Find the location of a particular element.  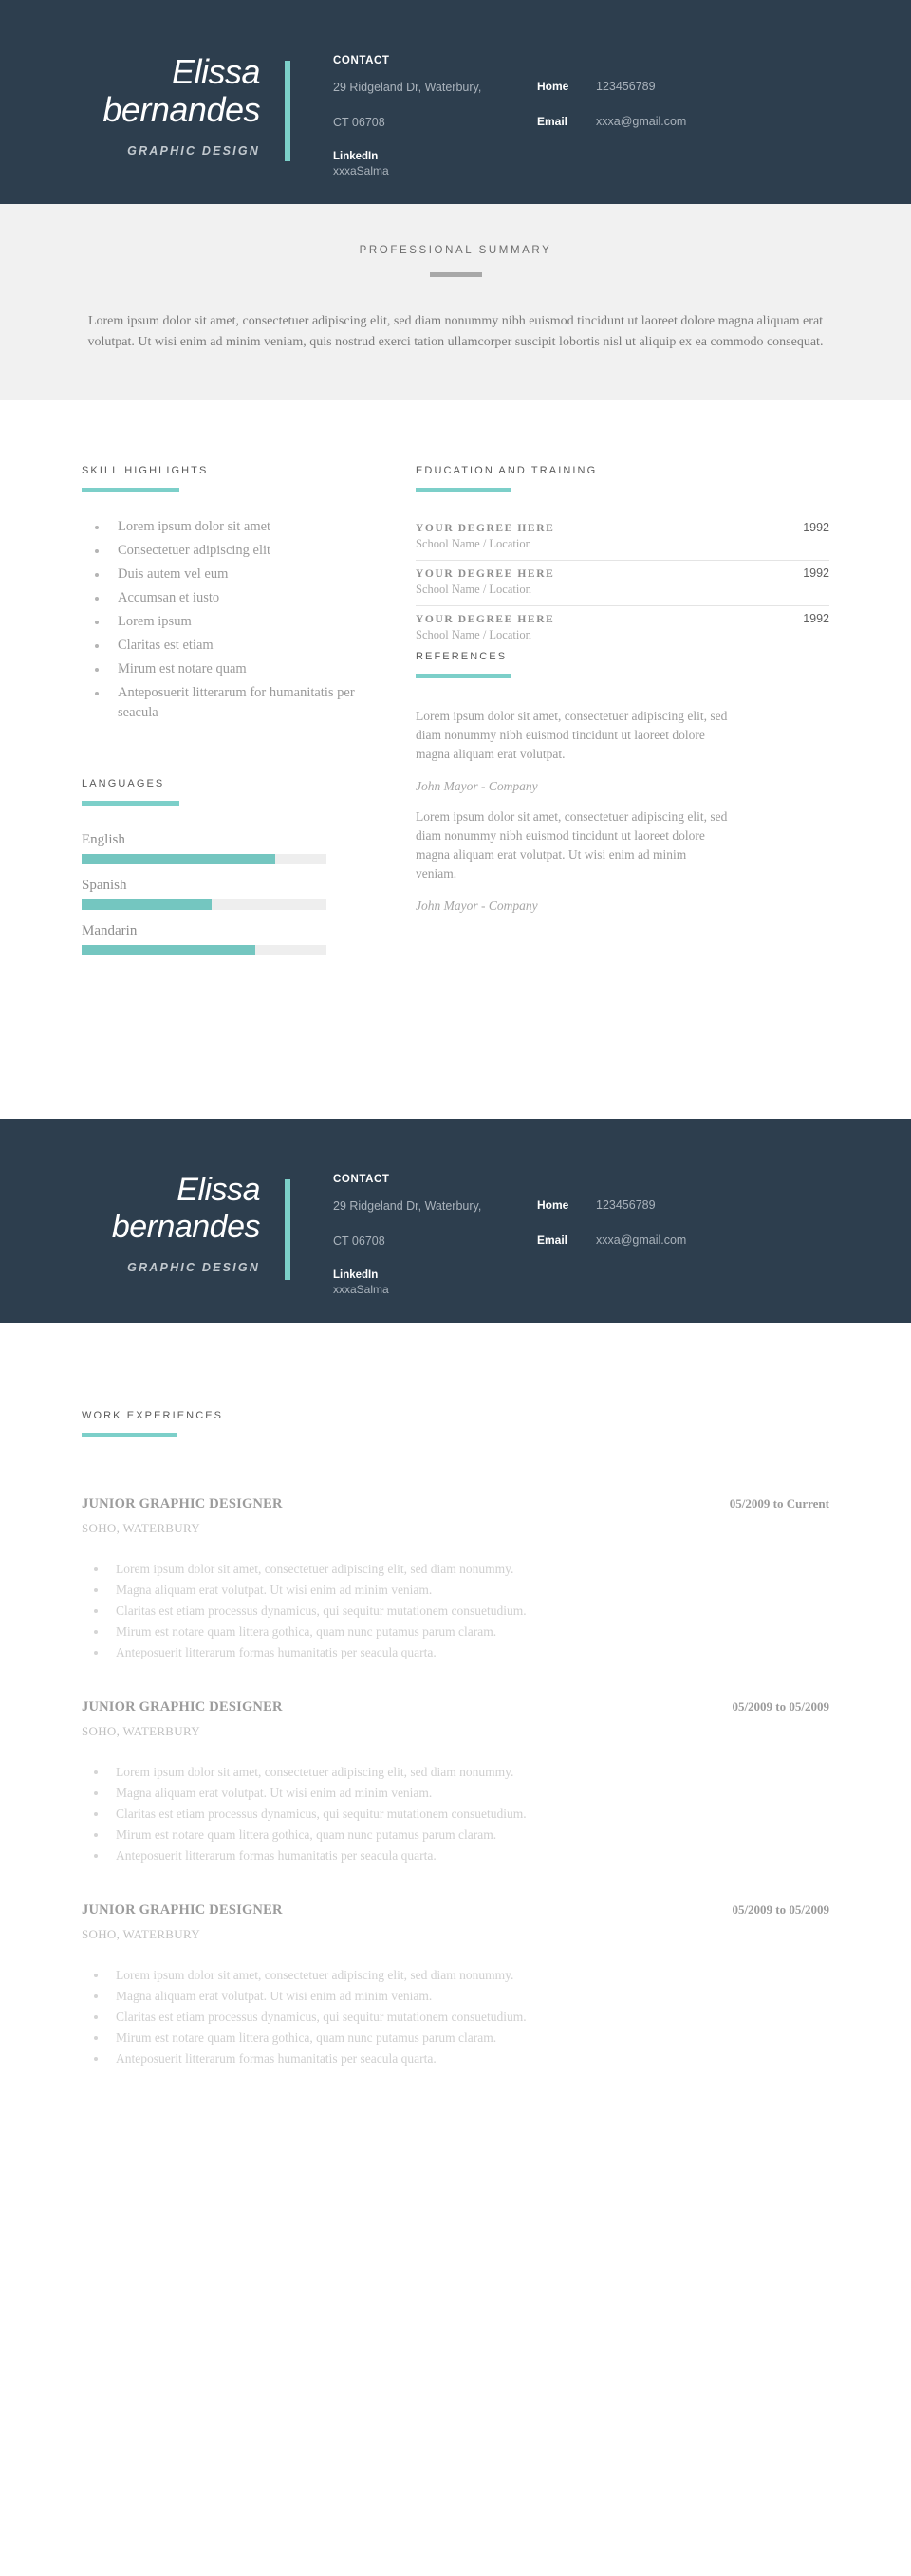

contact-home-row-2: Home 123456789 is located at coordinates (724, 1205).